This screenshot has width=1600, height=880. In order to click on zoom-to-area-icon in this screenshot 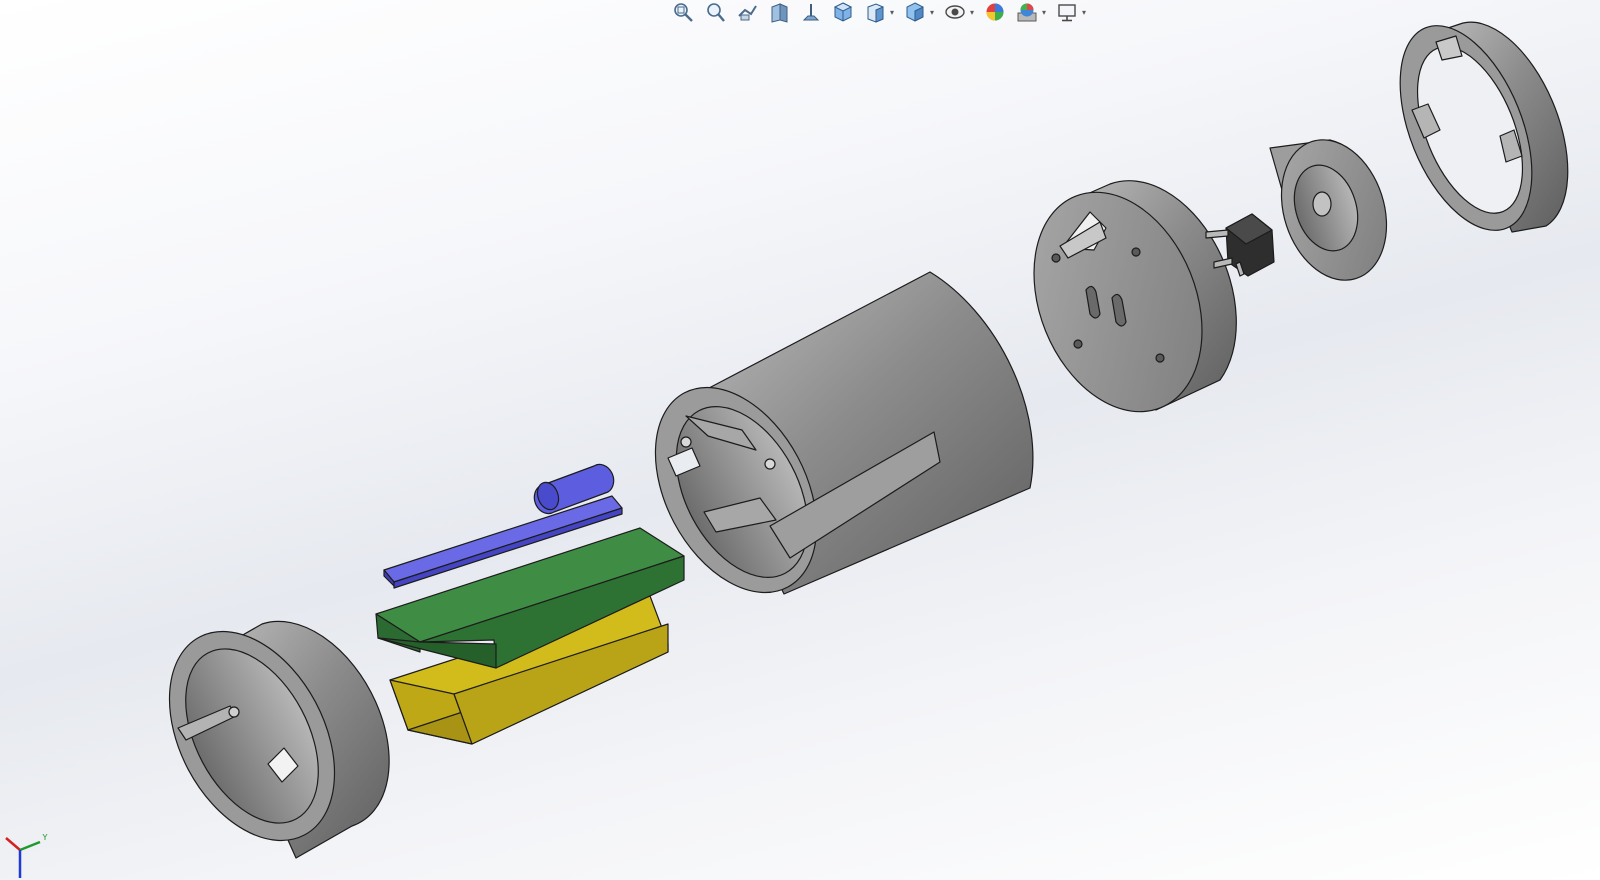, I will do `click(715, 12)`.